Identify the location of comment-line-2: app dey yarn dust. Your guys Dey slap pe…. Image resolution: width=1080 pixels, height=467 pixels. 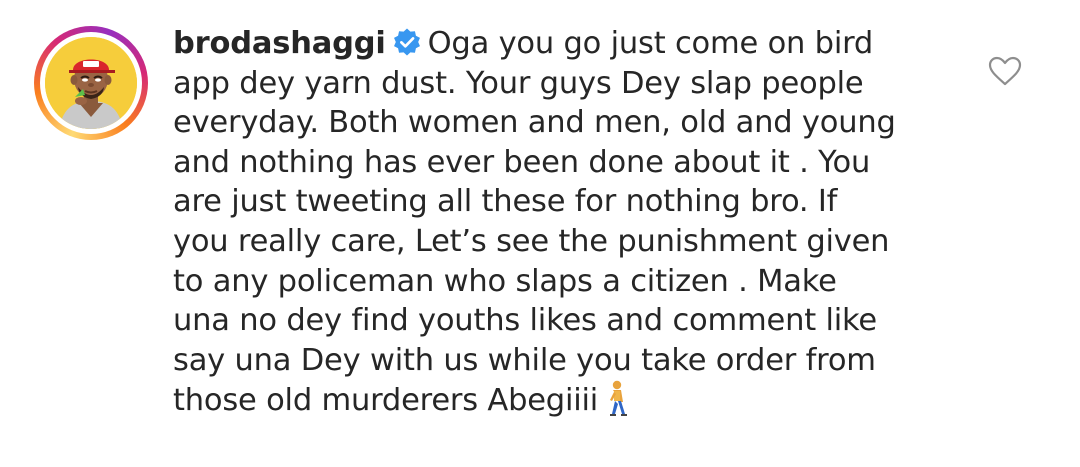
(518, 83).